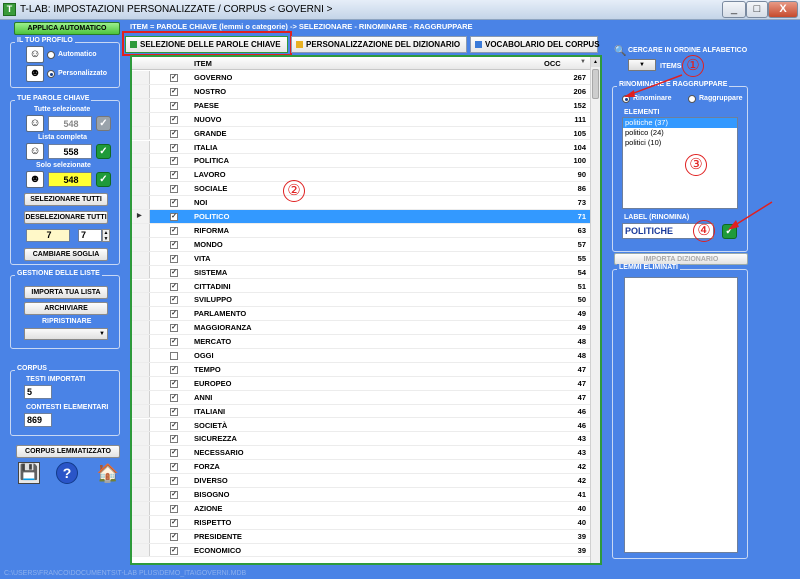 The image size is (800, 579). I want to click on scroll-up-icon: ▲, so click(595, 62).